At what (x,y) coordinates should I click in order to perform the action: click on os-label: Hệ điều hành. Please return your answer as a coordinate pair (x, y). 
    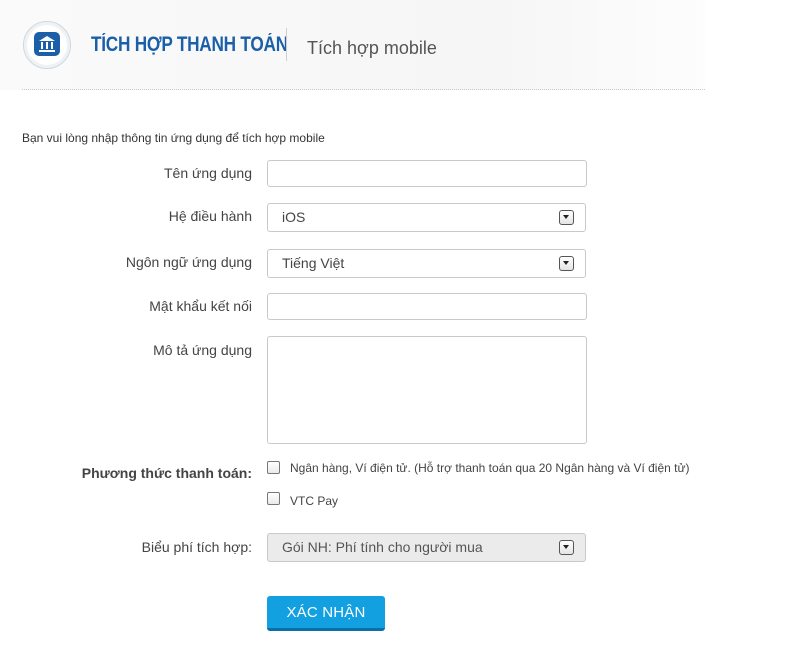
    Looking at the image, I should click on (210, 216).